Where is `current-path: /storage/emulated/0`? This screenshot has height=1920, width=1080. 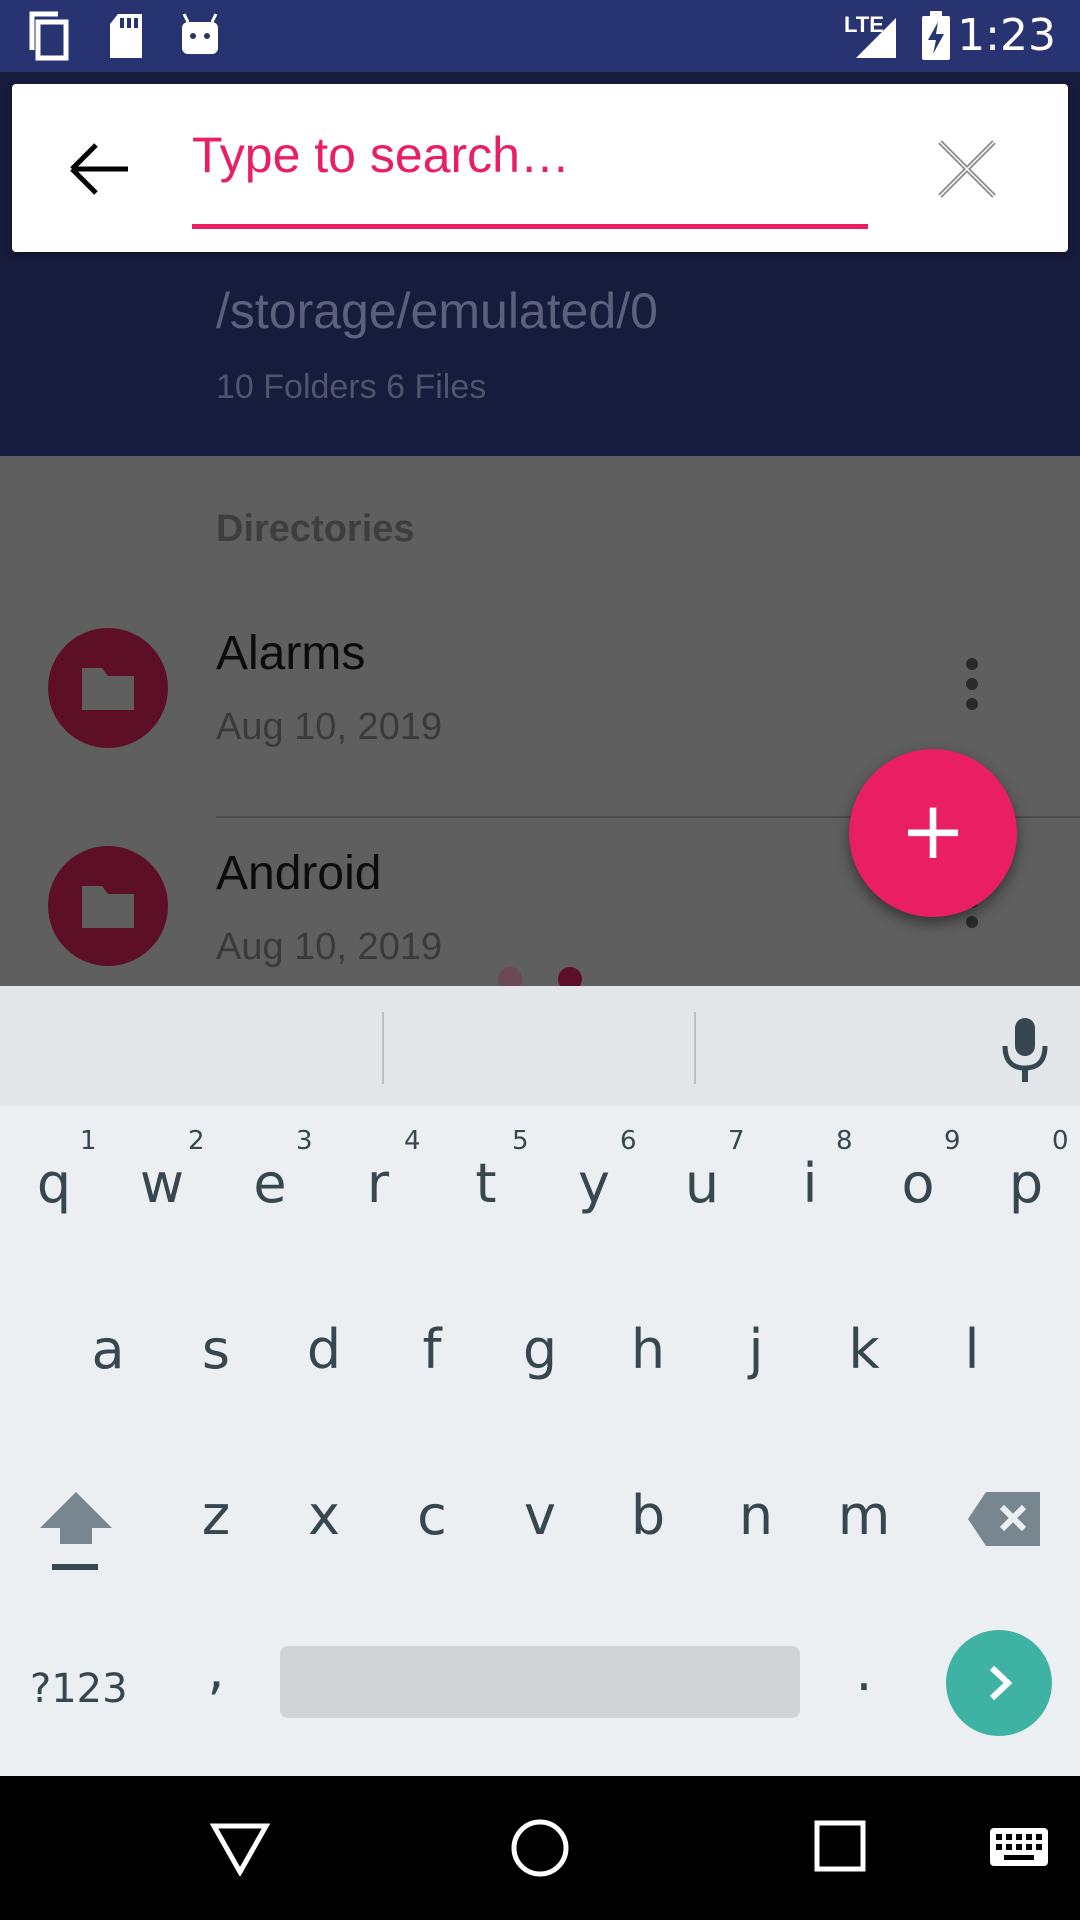 current-path: /storage/emulated/0 is located at coordinates (437, 311).